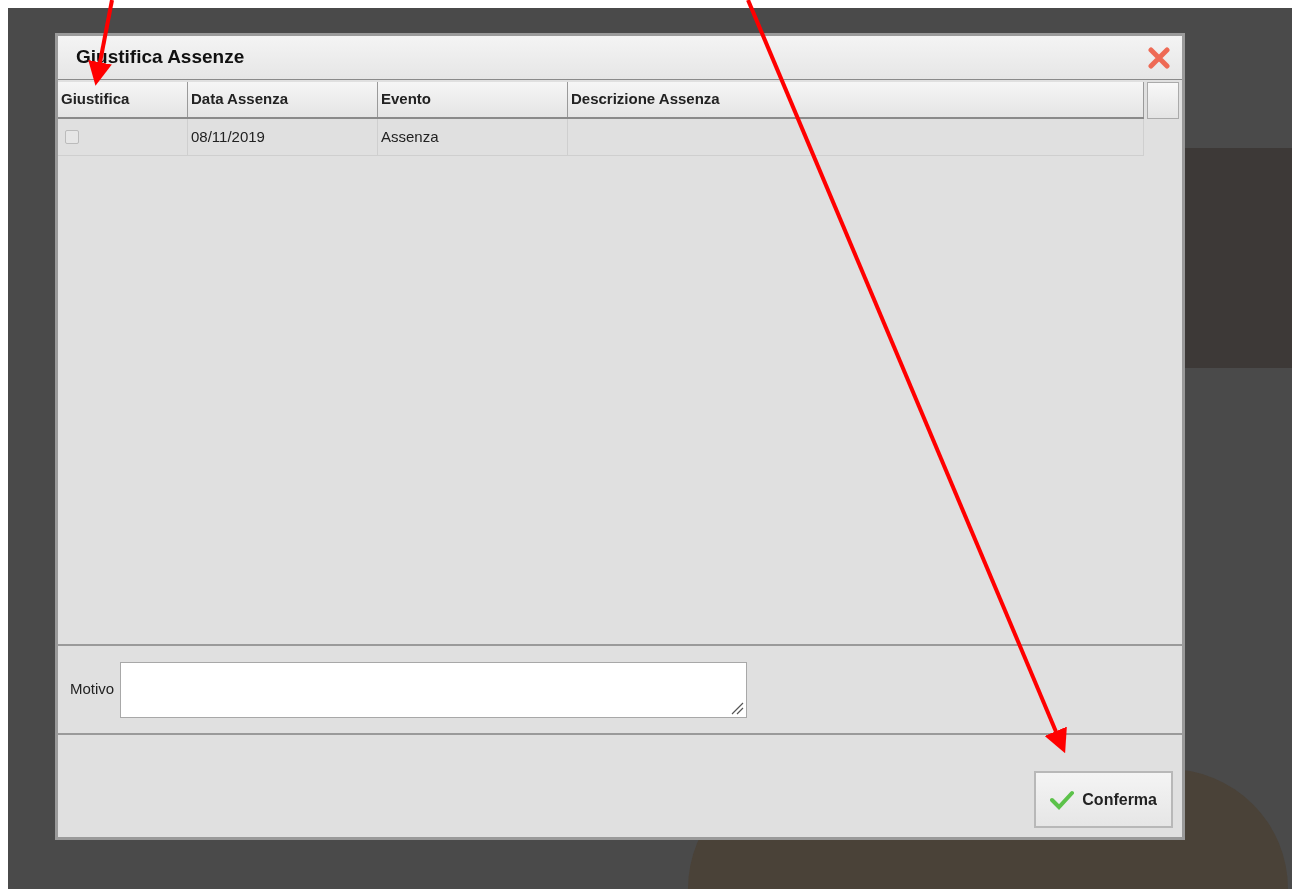 Image resolution: width=1292 pixels, height=889 pixels. I want to click on table-cell: Assenza, so click(473, 137).